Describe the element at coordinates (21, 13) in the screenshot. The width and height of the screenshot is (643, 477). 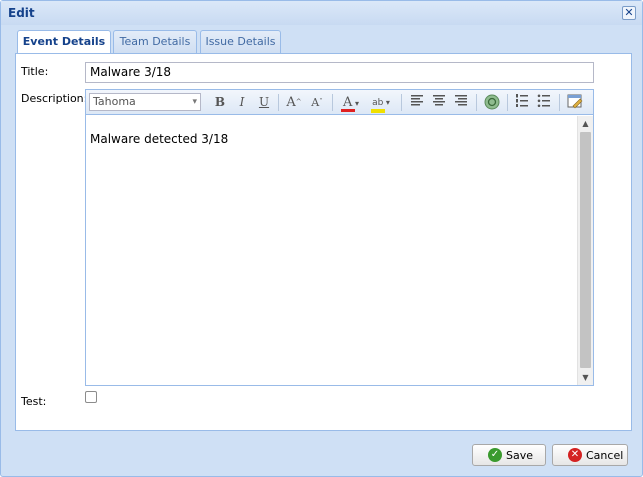
I see `dialog-title: Edit` at that location.